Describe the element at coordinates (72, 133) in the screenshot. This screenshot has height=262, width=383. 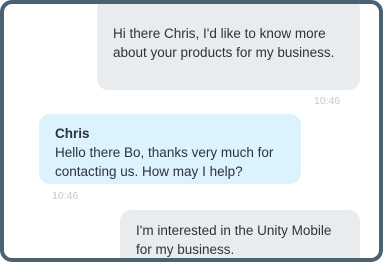
I see `sender-name: Chris` at that location.